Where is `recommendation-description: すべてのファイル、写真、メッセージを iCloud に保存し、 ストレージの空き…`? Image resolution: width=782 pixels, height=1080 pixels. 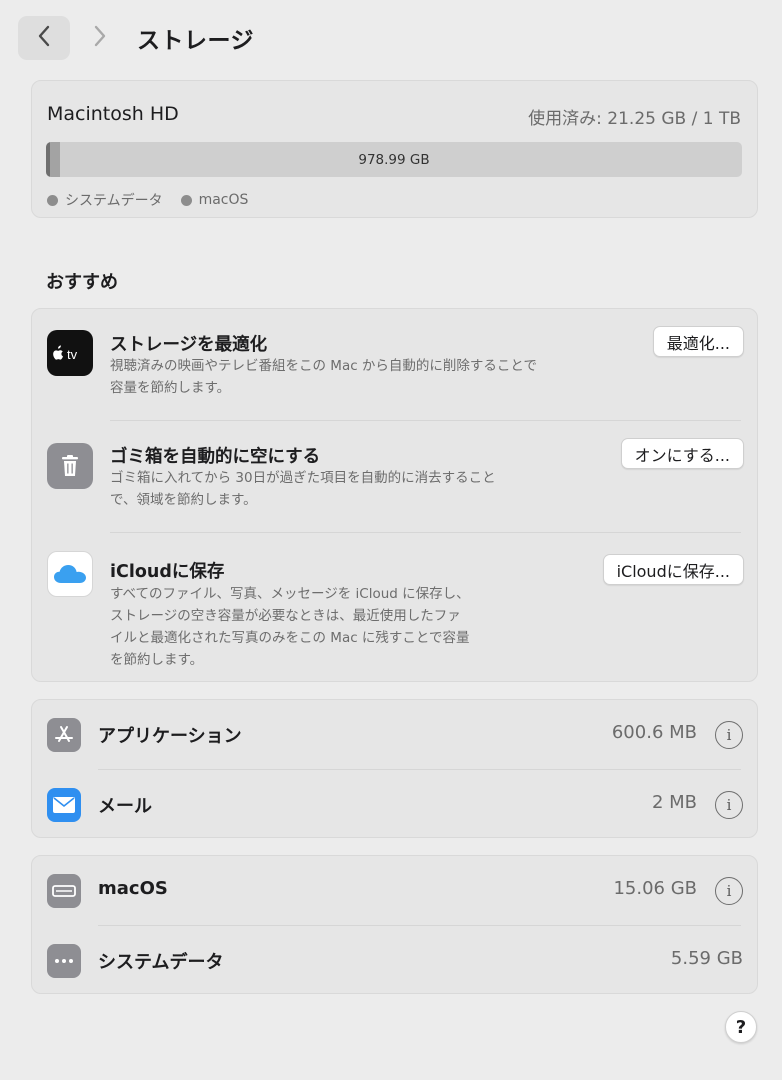 recommendation-description: すべてのファイル、写真、メッセージを iCloud に保存し、 ストレージの空き… is located at coordinates (290, 627).